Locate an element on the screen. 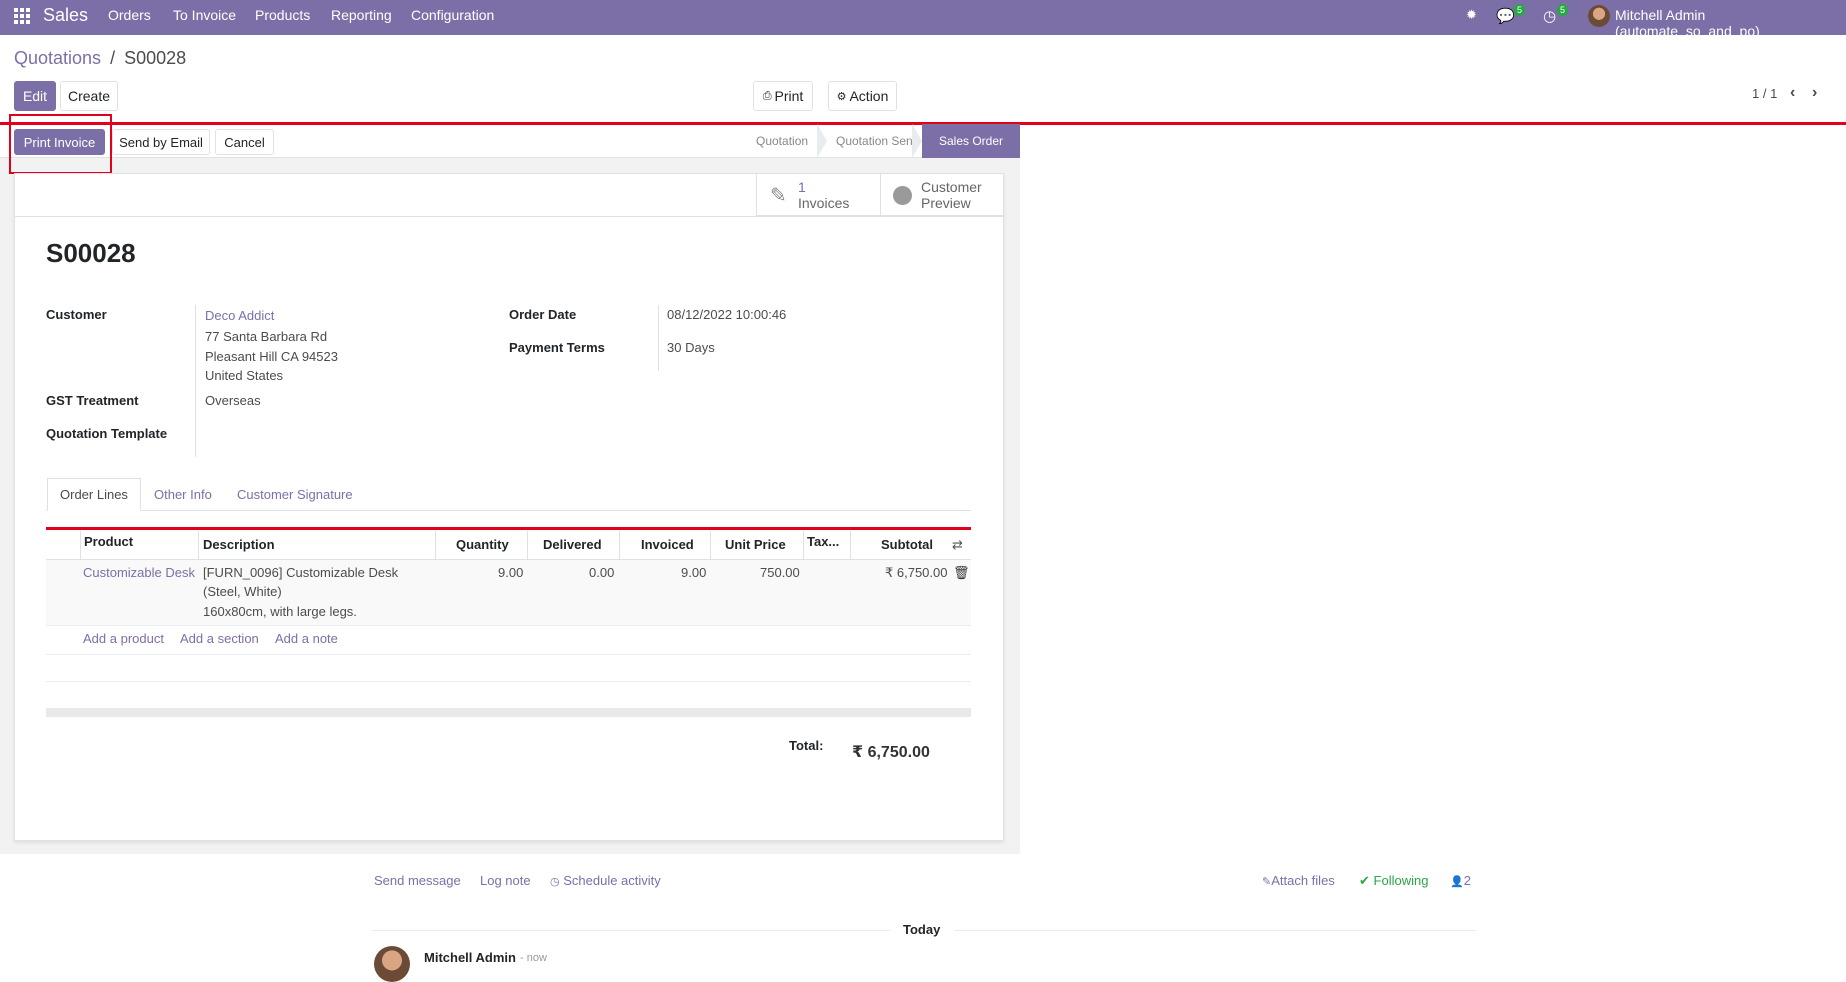 The height and width of the screenshot is (982, 1846). breadcrumb: Quotations / S00028 is located at coordinates (100, 58).